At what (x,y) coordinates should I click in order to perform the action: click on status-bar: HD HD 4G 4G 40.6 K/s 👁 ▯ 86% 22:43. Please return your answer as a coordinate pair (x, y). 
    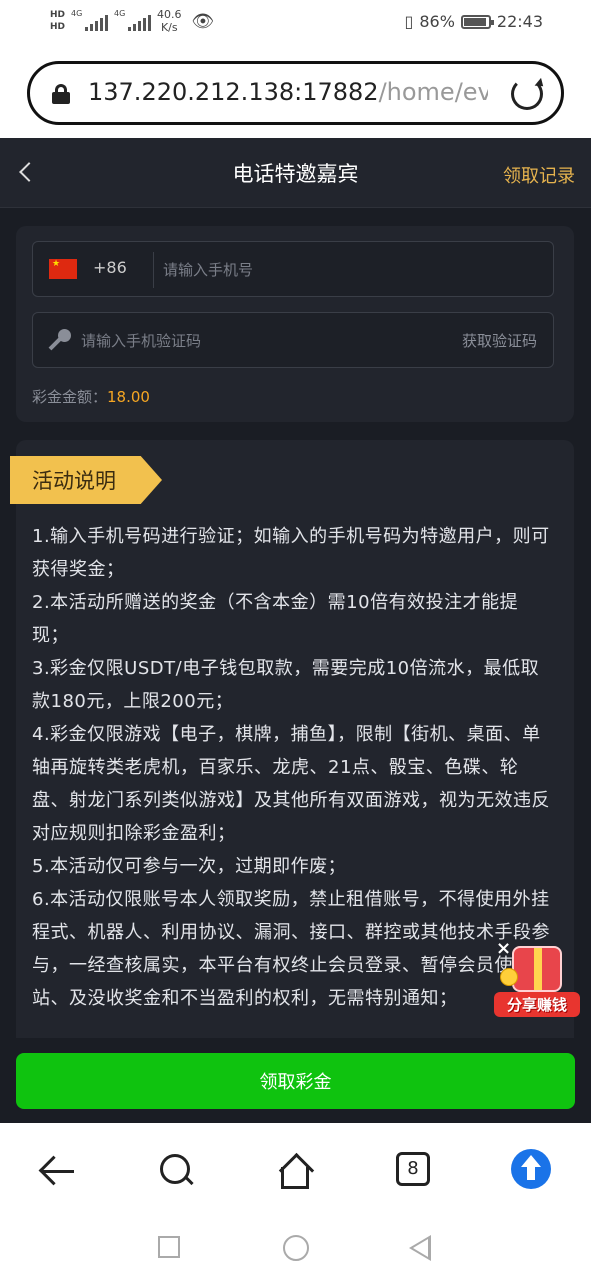
    Looking at the image, I should click on (295, 23).